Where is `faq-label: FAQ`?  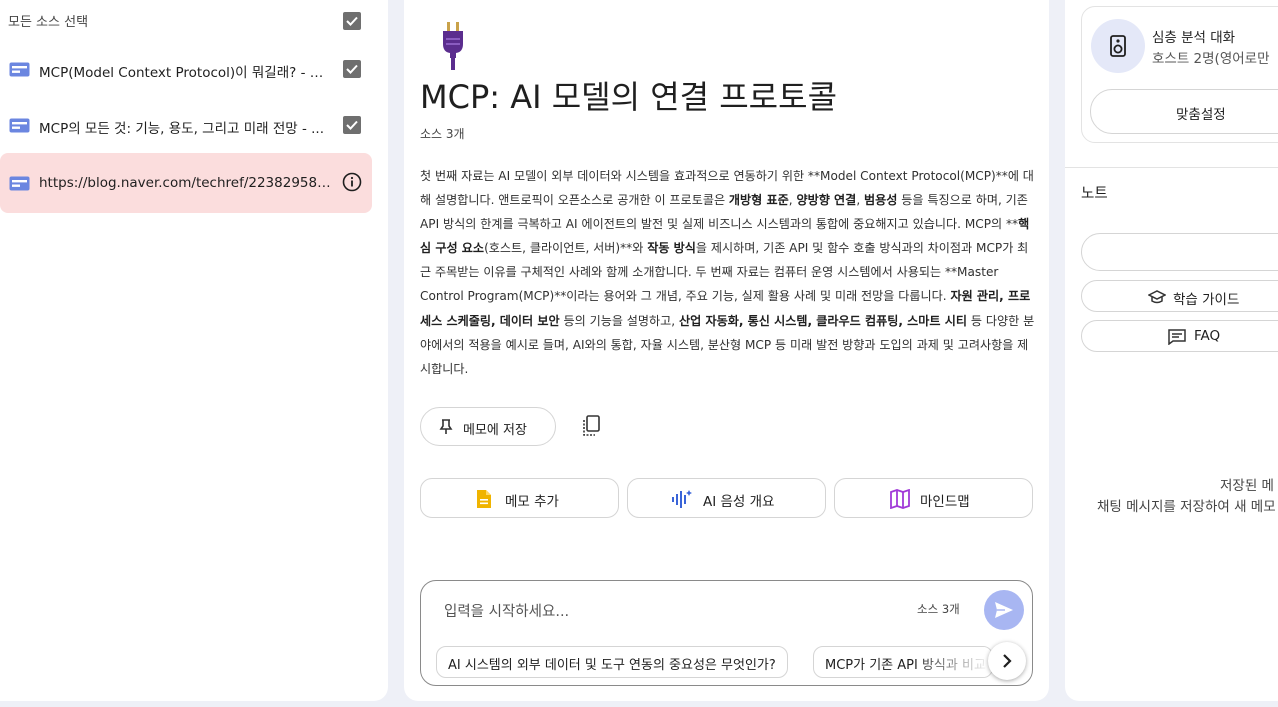
faq-label: FAQ is located at coordinates (1207, 336).